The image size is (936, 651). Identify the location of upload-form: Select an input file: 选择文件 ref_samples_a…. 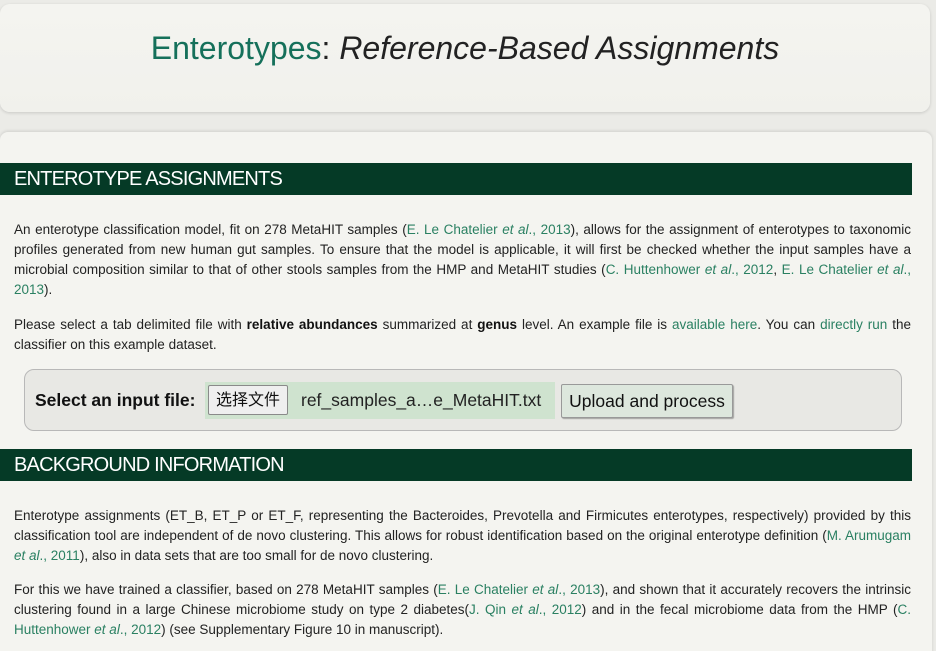
(463, 400).